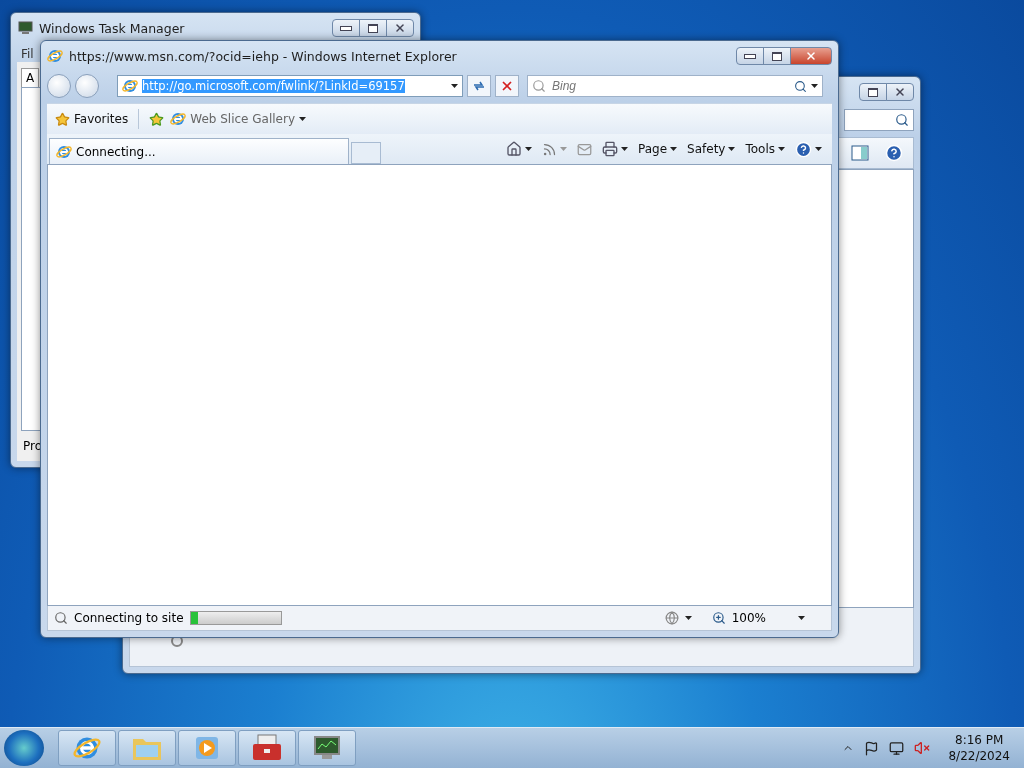 The width and height of the screenshot is (1024, 768). I want to click on search-field, so click(879, 120).